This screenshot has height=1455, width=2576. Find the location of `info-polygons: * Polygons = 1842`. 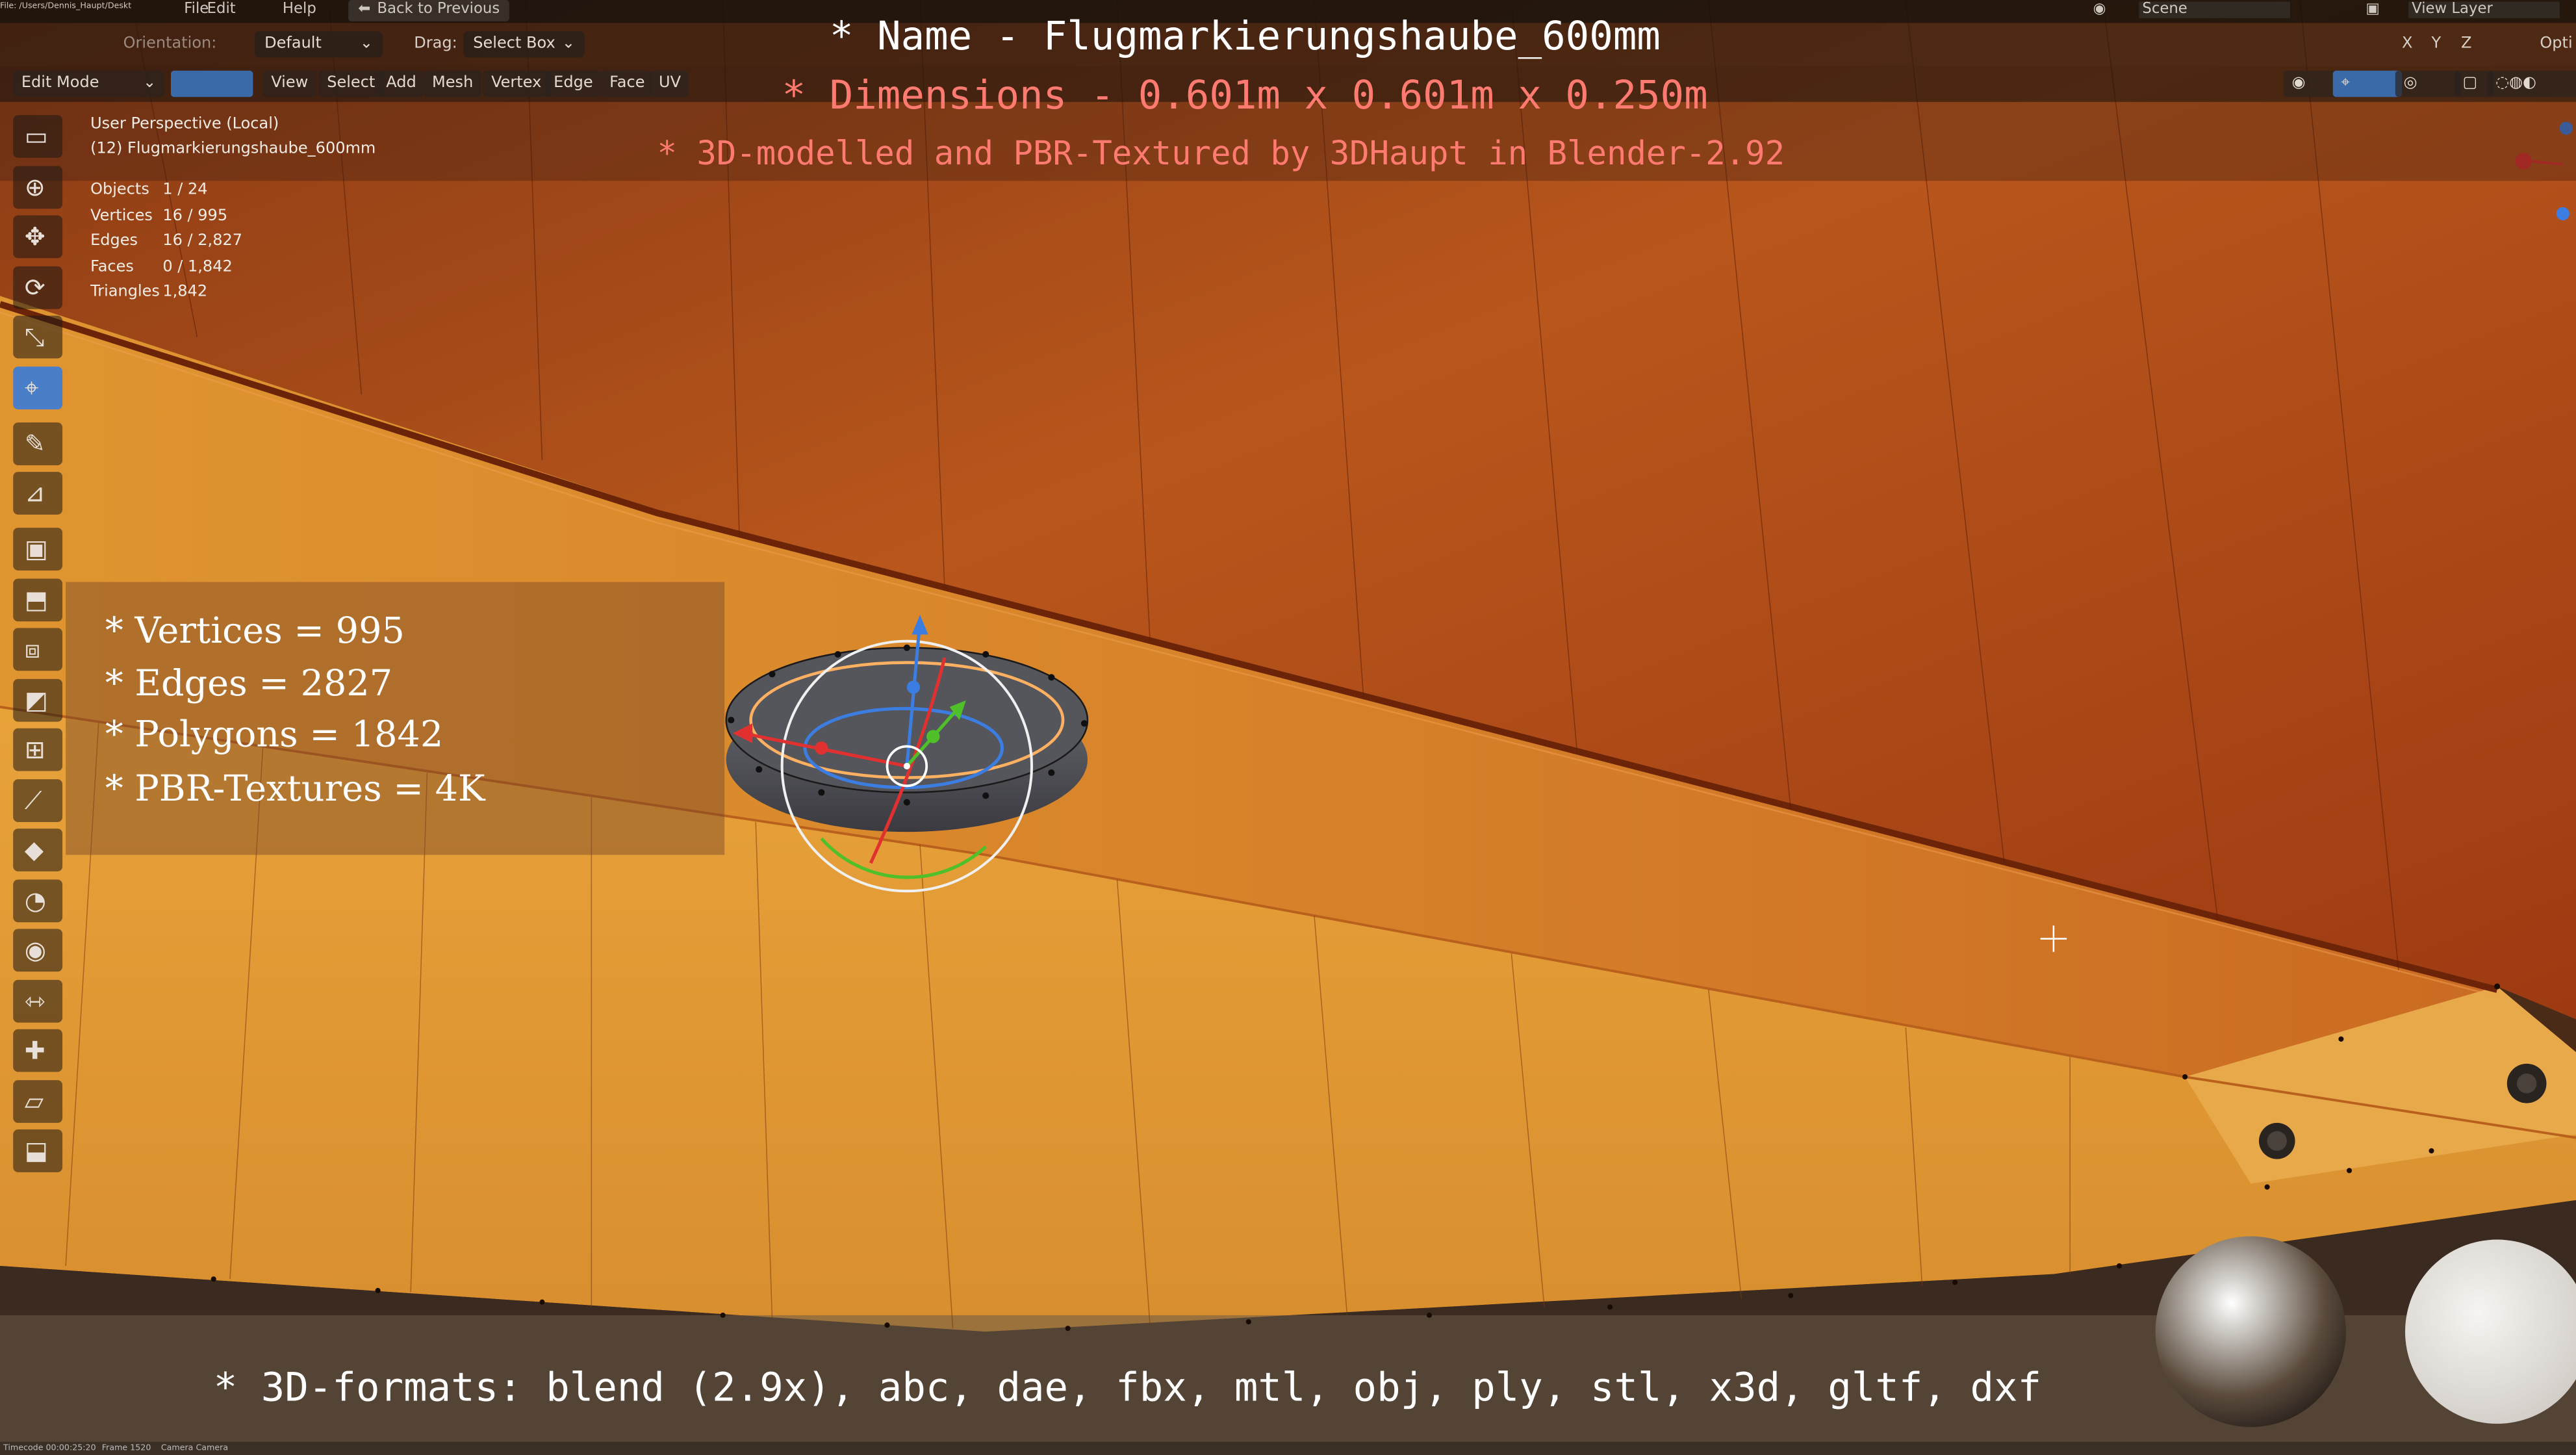

info-polygons: * Polygons = 1842 is located at coordinates (274, 735).